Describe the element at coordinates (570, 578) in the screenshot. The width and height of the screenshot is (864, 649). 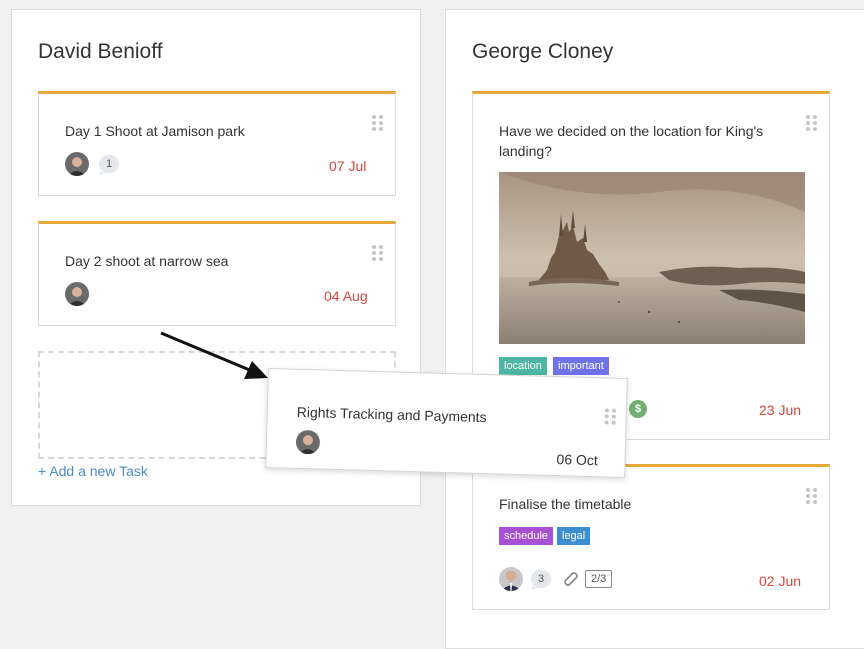
I see `attachment-icon` at that location.